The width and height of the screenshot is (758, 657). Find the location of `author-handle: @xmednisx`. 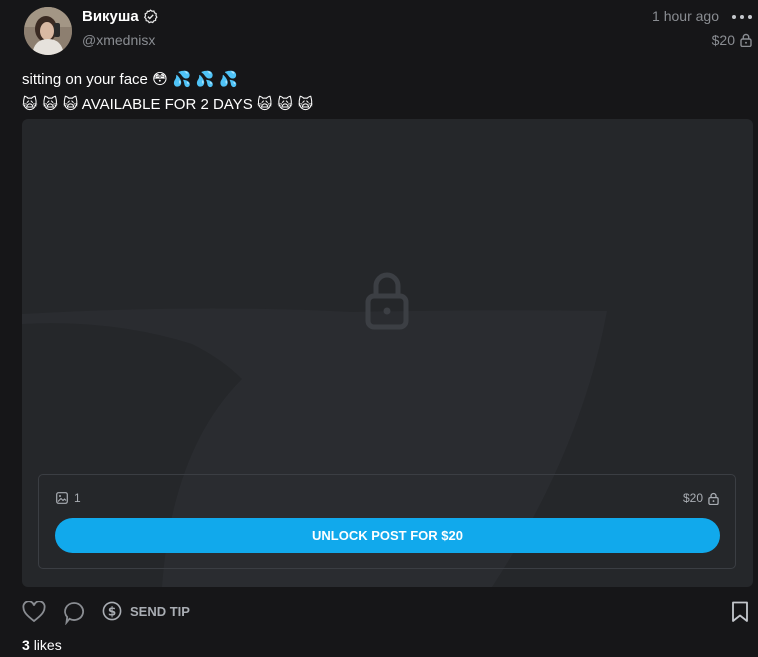

author-handle: @xmednisx is located at coordinates (118, 40).